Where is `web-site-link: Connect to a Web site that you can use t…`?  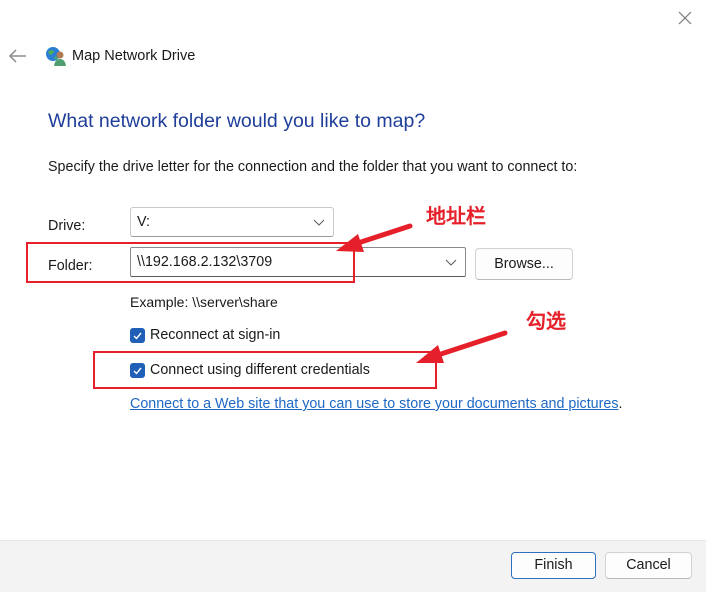 web-site-link: Connect to a Web site that you can use t… is located at coordinates (374, 404).